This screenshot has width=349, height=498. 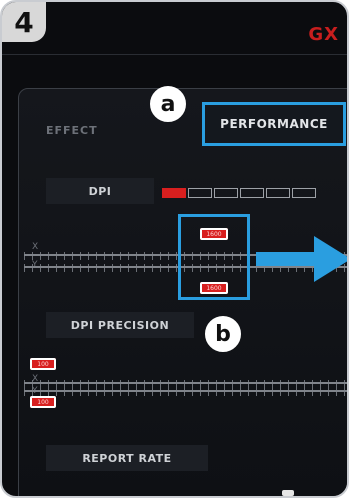 What do you see at coordinates (24, 22) in the screenshot?
I see `step-number-badge: 4` at bounding box center [24, 22].